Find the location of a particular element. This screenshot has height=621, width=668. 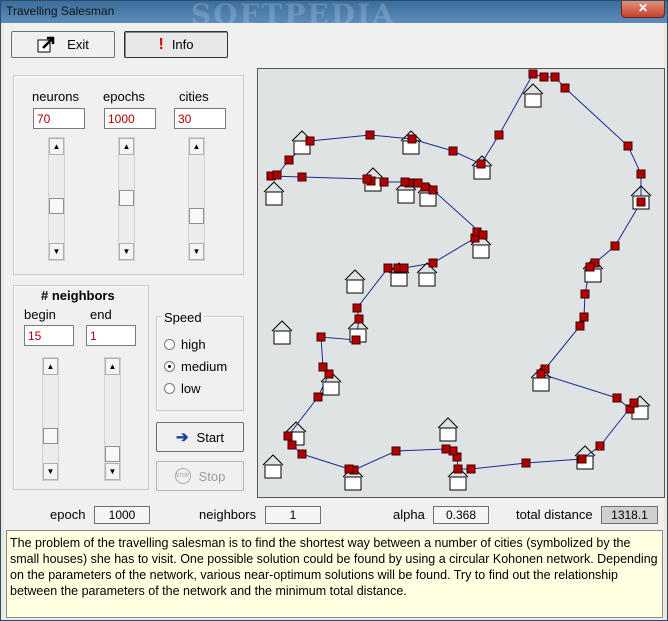

speed-high-label: high is located at coordinates (193, 344).